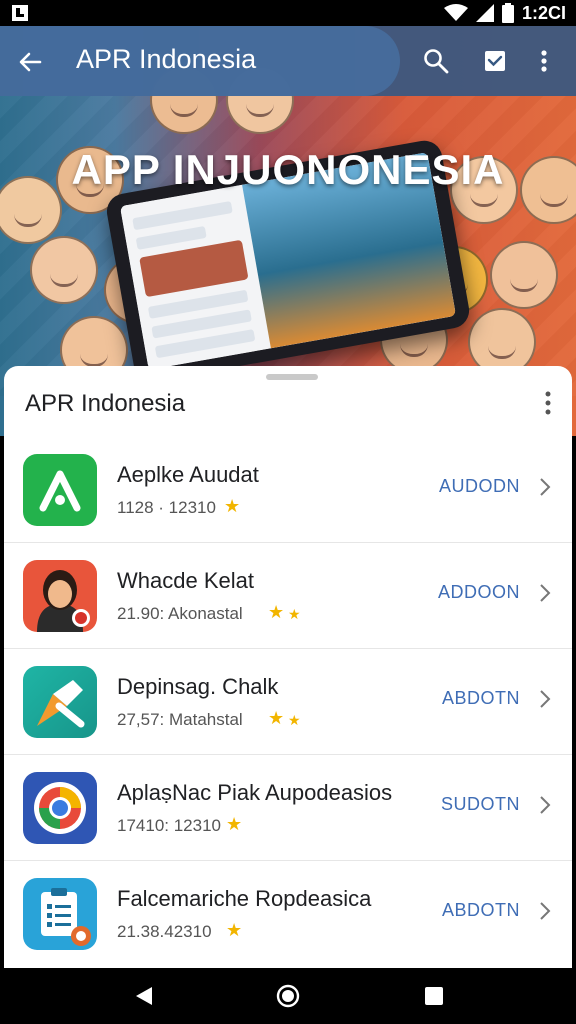 The height and width of the screenshot is (1024, 576). I want to click on sheet-title: APR Indonesia, so click(105, 403).